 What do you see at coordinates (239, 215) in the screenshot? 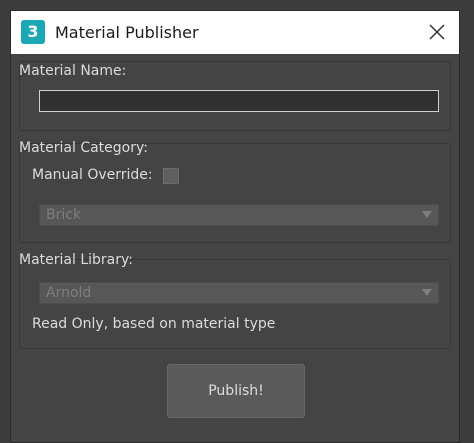
I see `material-category-dropdown: Brick` at bounding box center [239, 215].